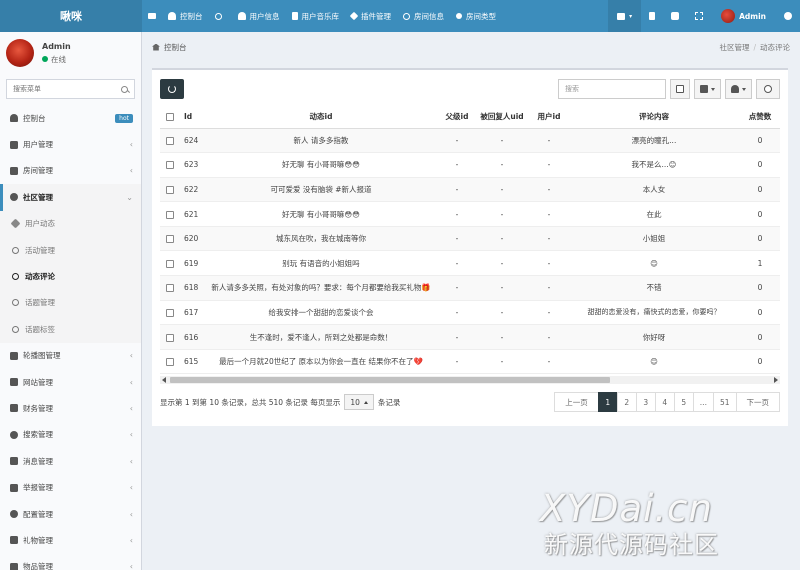 The image size is (800, 570). I want to click on table-row: 623 好无聊 有小哥哥嘛😳😳 - - - 我不是么...😊 0, so click(470, 165).